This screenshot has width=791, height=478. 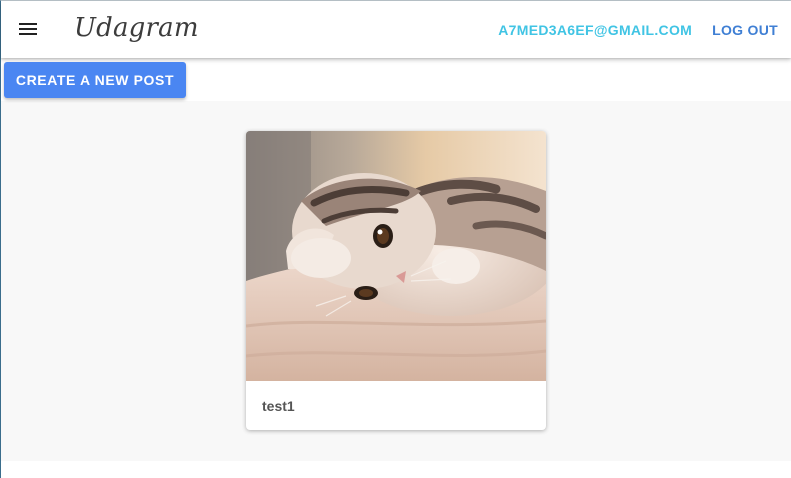 I want to click on logout-button: LOG OUT, so click(x=745, y=30).